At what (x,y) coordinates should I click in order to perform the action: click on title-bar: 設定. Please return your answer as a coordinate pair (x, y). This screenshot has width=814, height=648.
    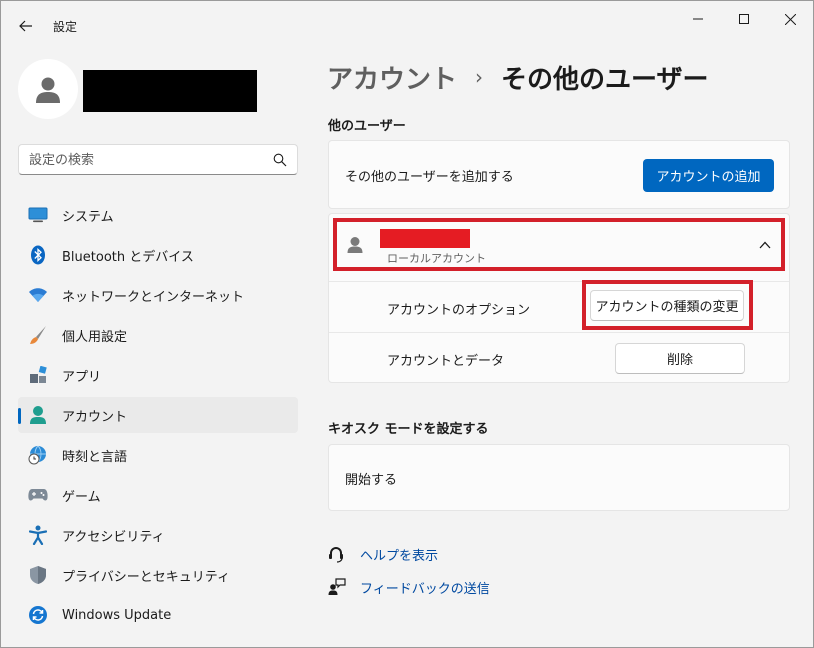
    Looking at the image, I should click on (407, 25).